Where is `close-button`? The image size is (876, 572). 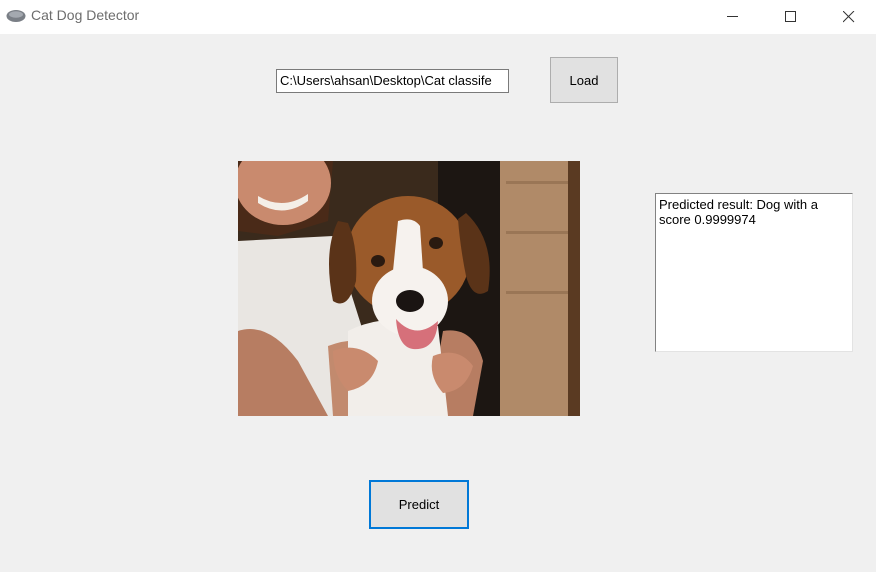 close-button is located at coordinates (849, 17).